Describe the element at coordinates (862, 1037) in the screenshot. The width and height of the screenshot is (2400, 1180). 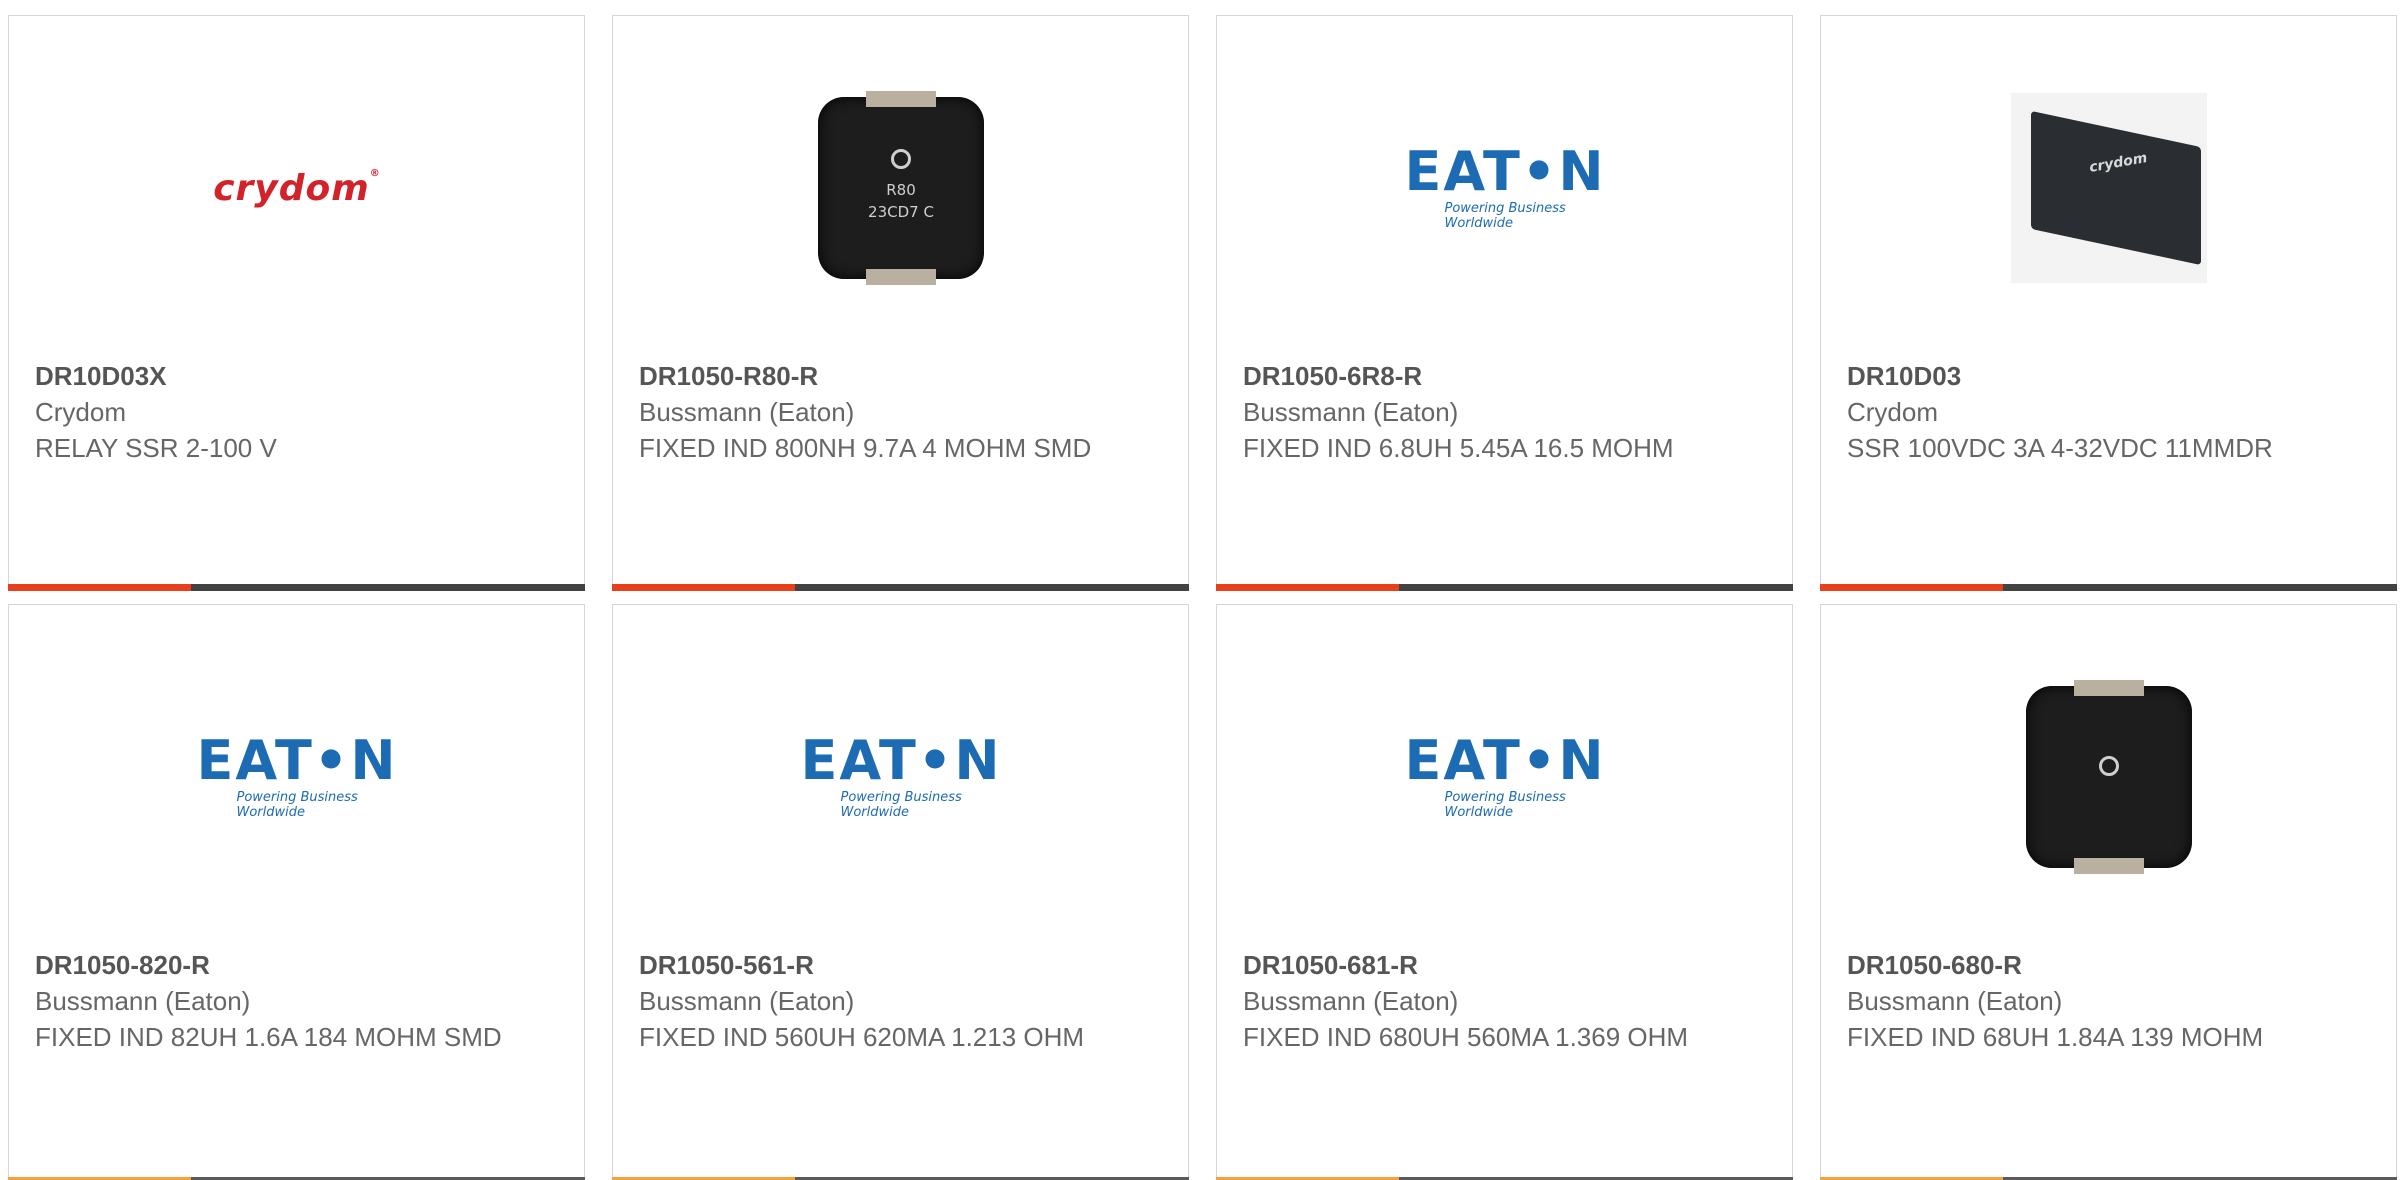
I see `description: FIXED IND 560UH 620MA 1.213 OHM` at that location.